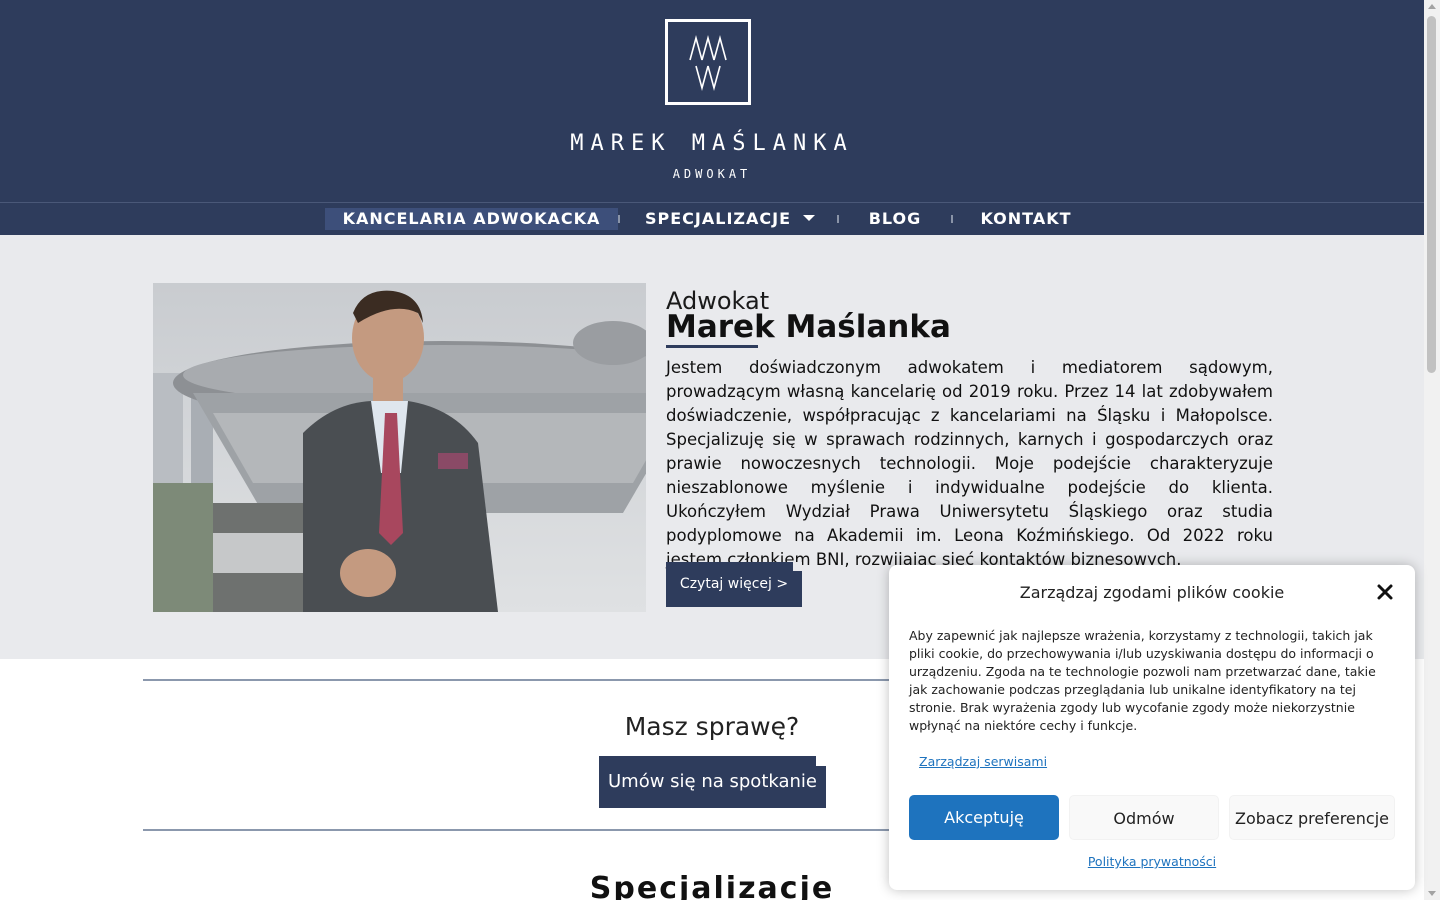 This screenshot has height=900, width=1440. What do you see at coordinates (1312, 817) in the screenshot?
I see `view-preferences-button: Zobacz preferencje` at bounding box center [1312, 817].